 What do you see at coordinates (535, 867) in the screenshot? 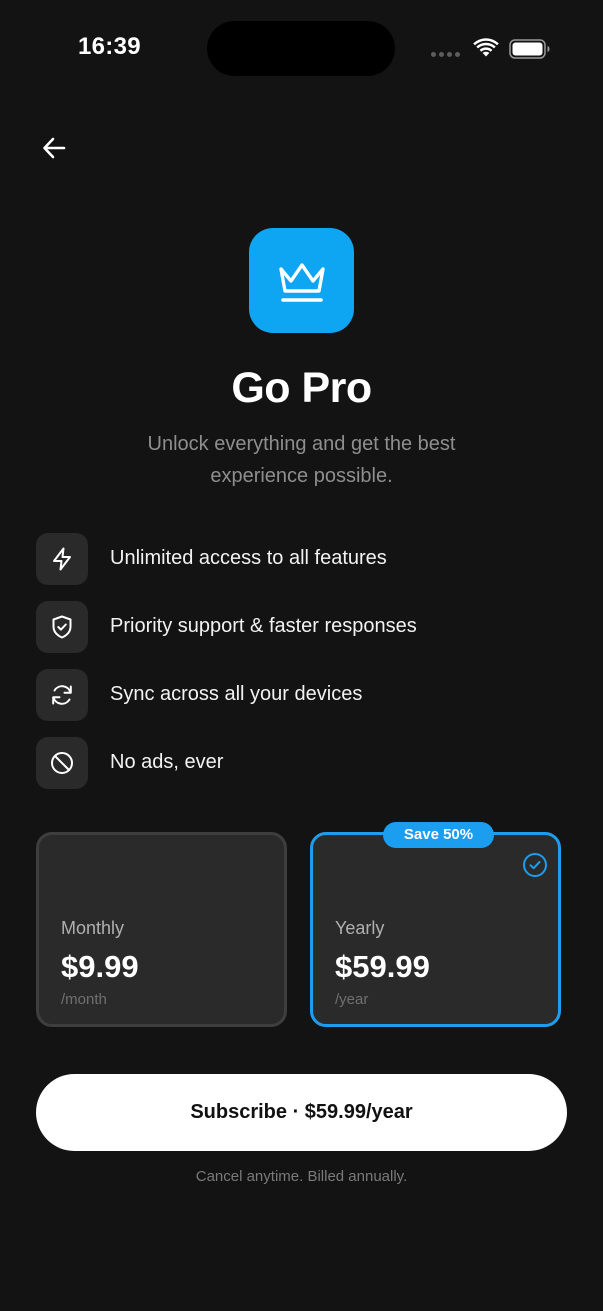
I see `check-circle-icon` at bounding box center [535, 867].